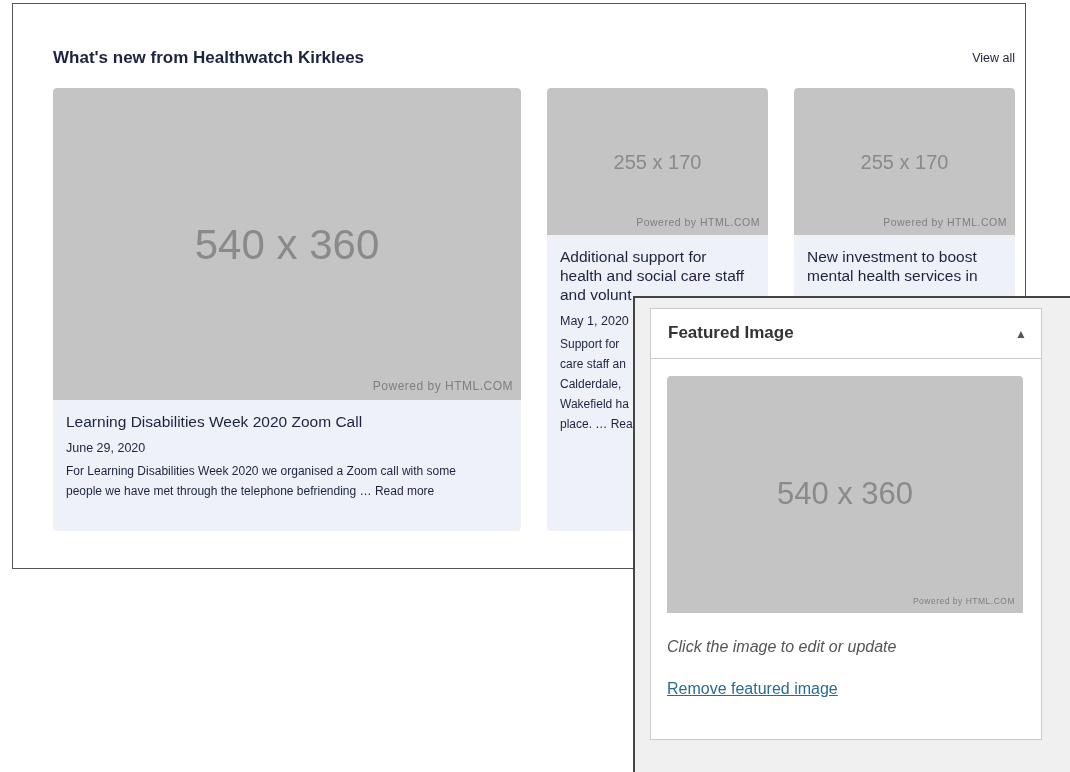 The image size is (1070, 772). Describe the element at coordinates (782, 647) in the screenshot. I see `image-hint: Click the image to edit or update` at that location.